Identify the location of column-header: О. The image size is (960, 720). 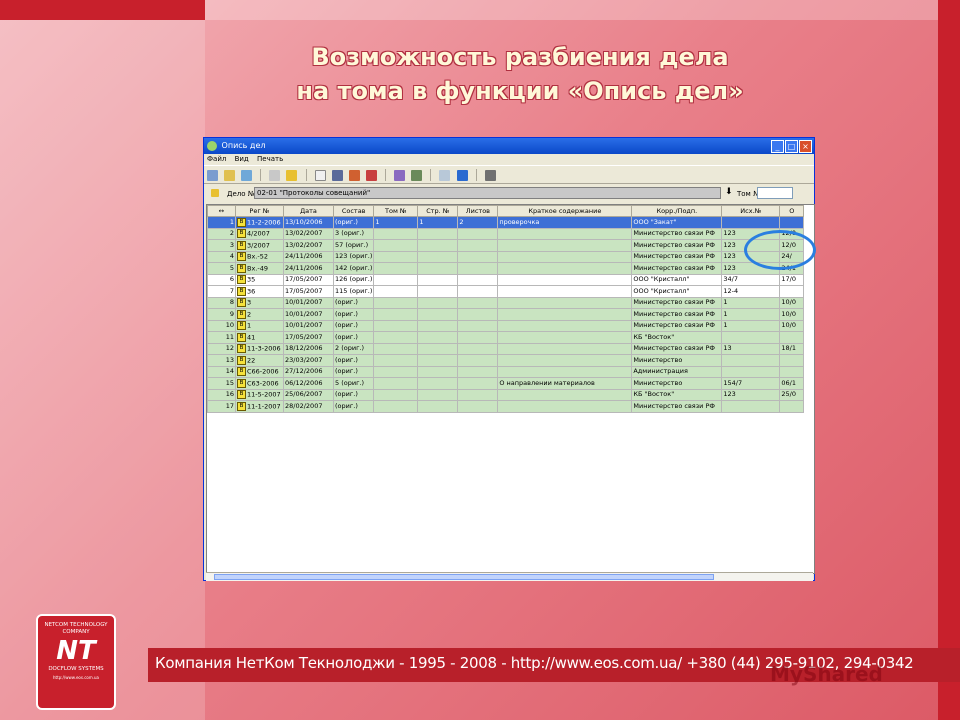
(792, 211).